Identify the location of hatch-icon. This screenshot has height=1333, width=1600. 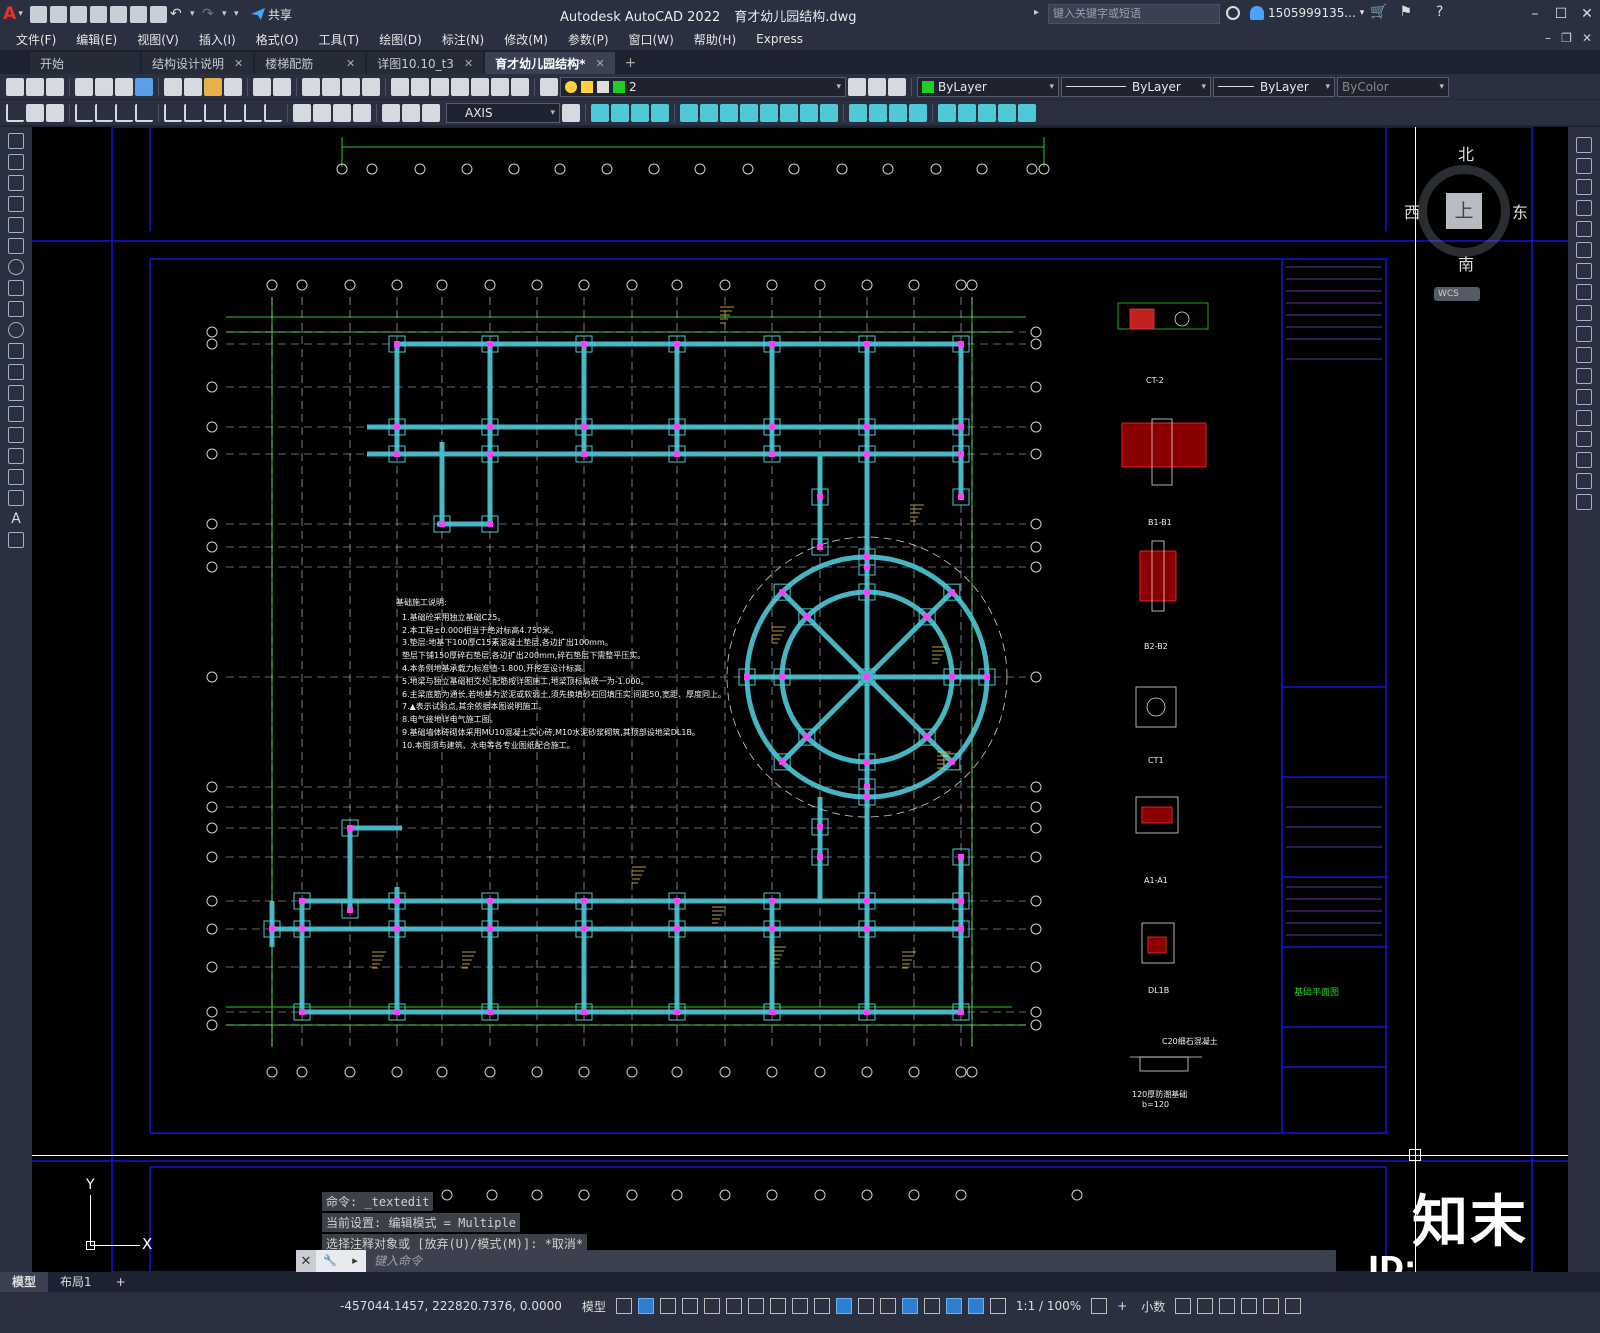
(16, 435).